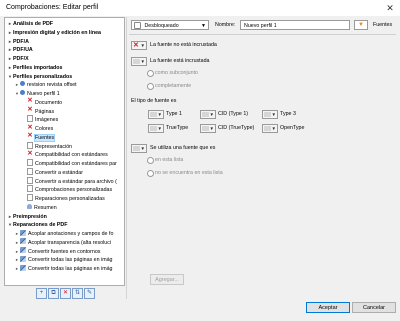 The image size is (400, 321). What do you see at coordinates (150, 160) in the screenshot?
I see `radio-in-list` at bounding box center [150, 160].